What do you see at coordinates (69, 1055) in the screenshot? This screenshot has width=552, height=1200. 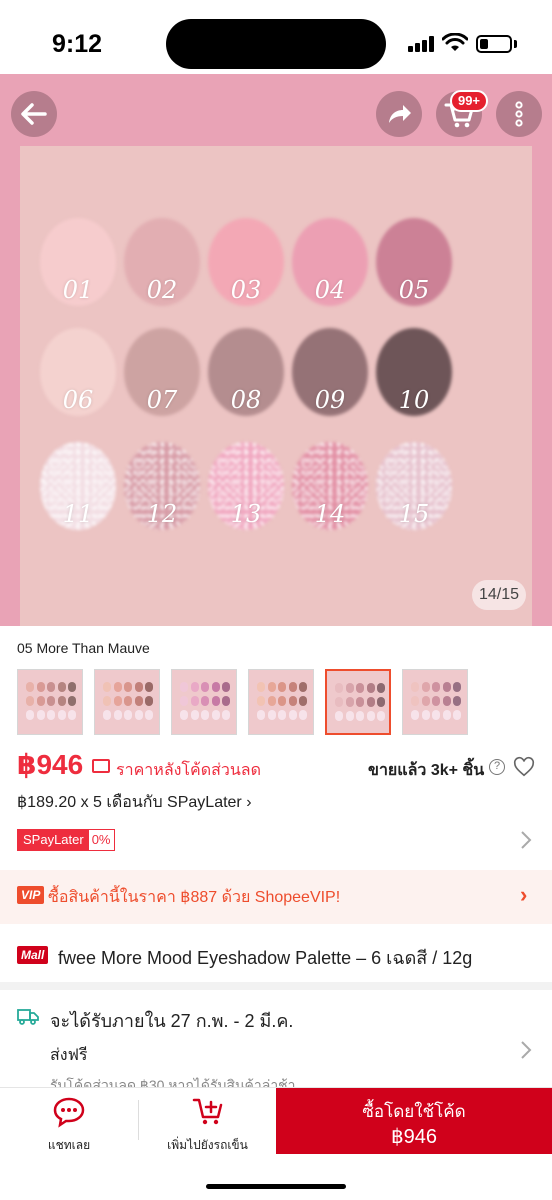 I see `free-shipping-label: ส่งฟรี` at bounding box center [69, 1055].